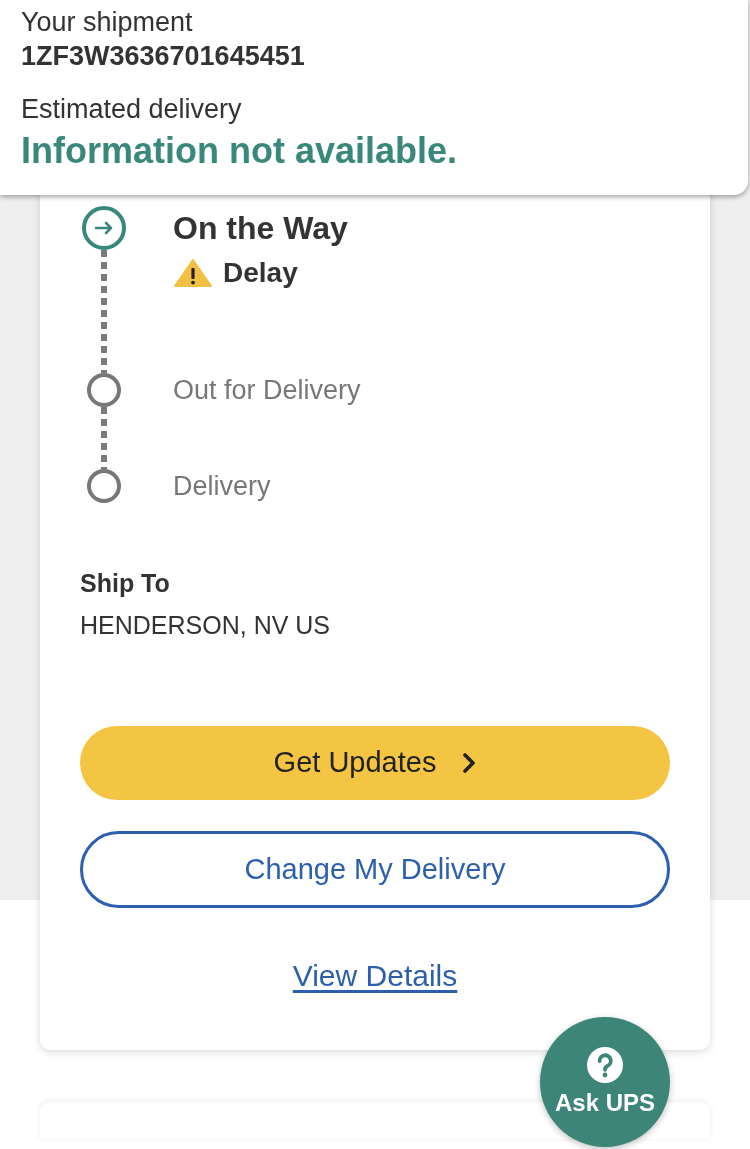  Describe the element at coordinates (107, 22) in the screenshot. I see `shipment-label: Your shipment` at that location.